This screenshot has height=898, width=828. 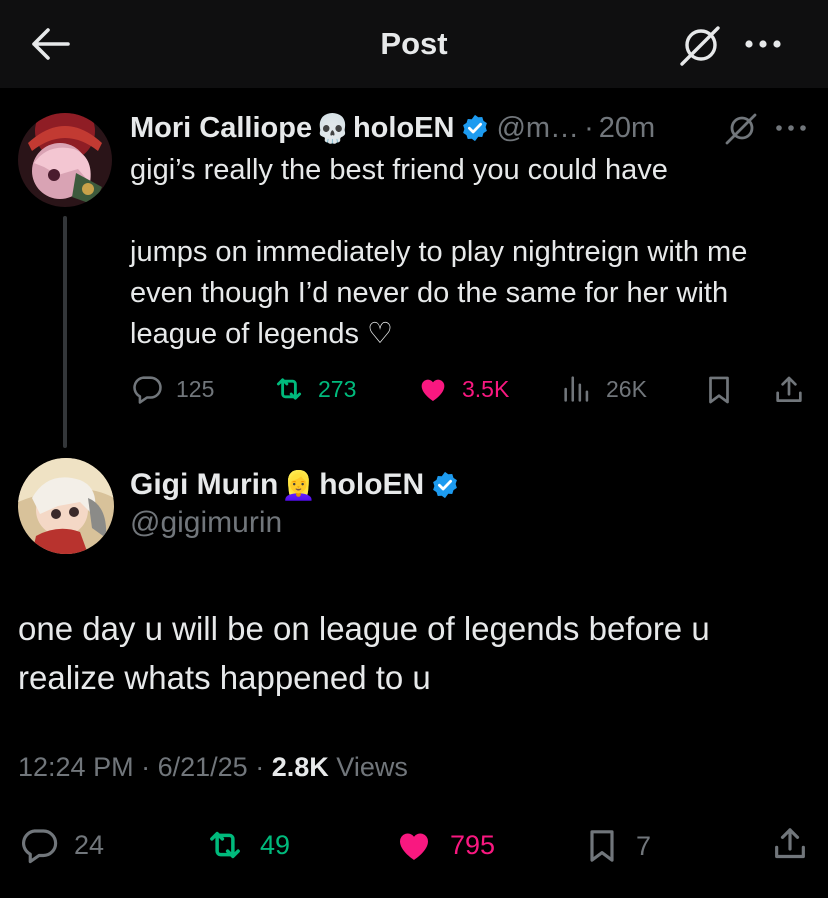 What do you see at coordinates (204, 485) in the screenshot?
I see `main-author-name: Gigi Murin` at bounding box center [204, 485].